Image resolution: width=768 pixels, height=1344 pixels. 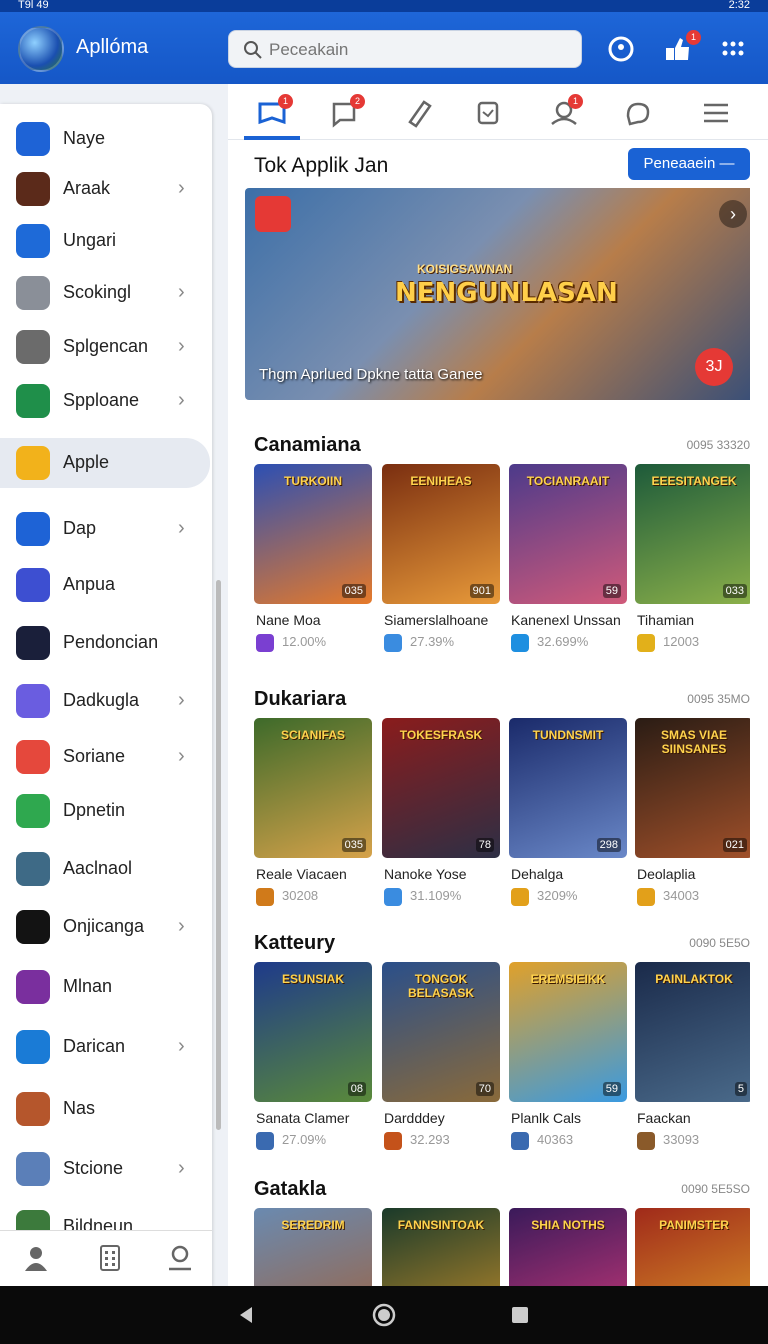 What do you see at coordinates (563, 641) in the screenshot?
I see `app-card-stat: 32.699%` at bounding box center [563, 641].